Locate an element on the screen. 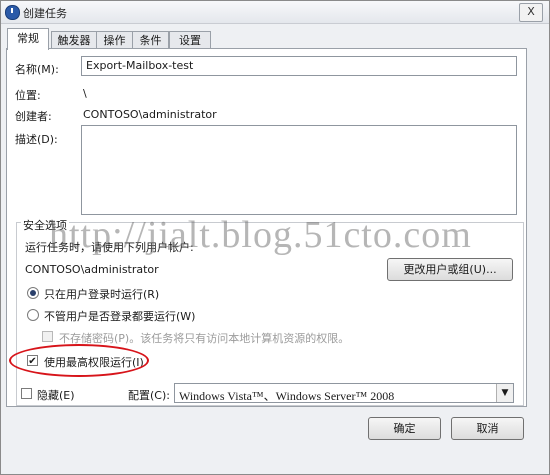  close-button: X is located at coordinates (531, 12).